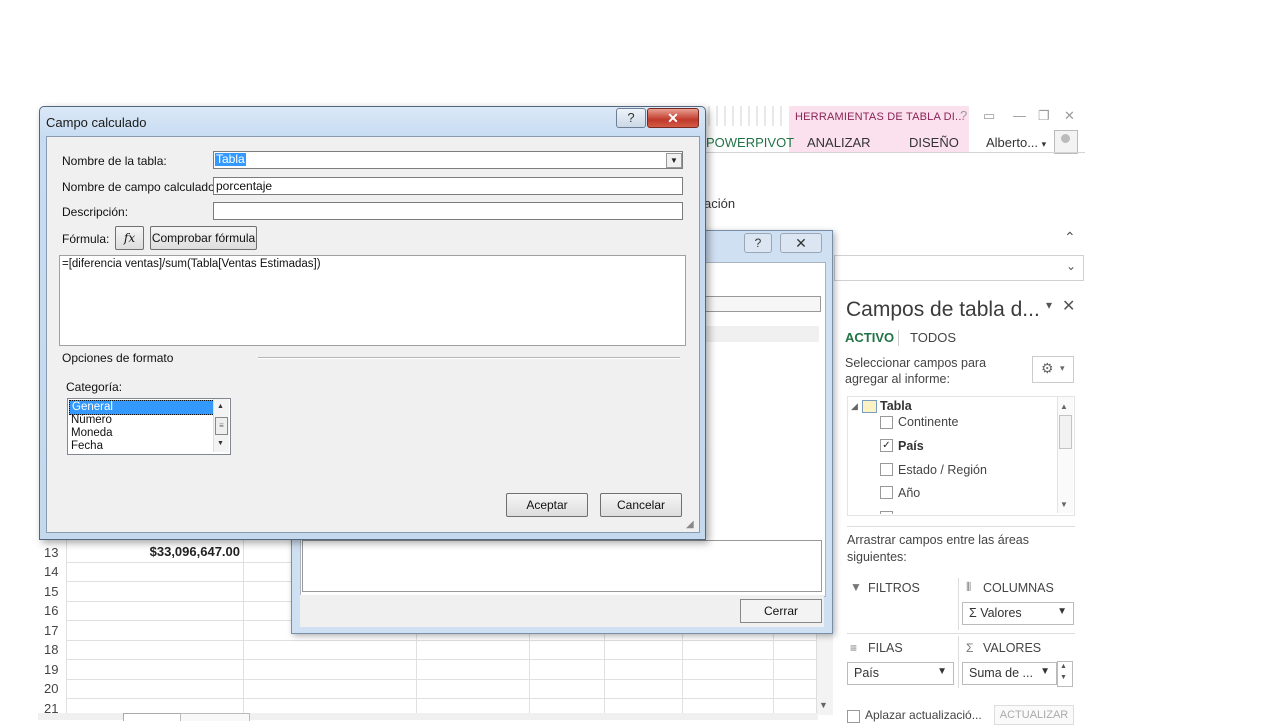 The width and height of the screenshot is (1280, 725). I want to click on row-header: 13, so click(55, 552).